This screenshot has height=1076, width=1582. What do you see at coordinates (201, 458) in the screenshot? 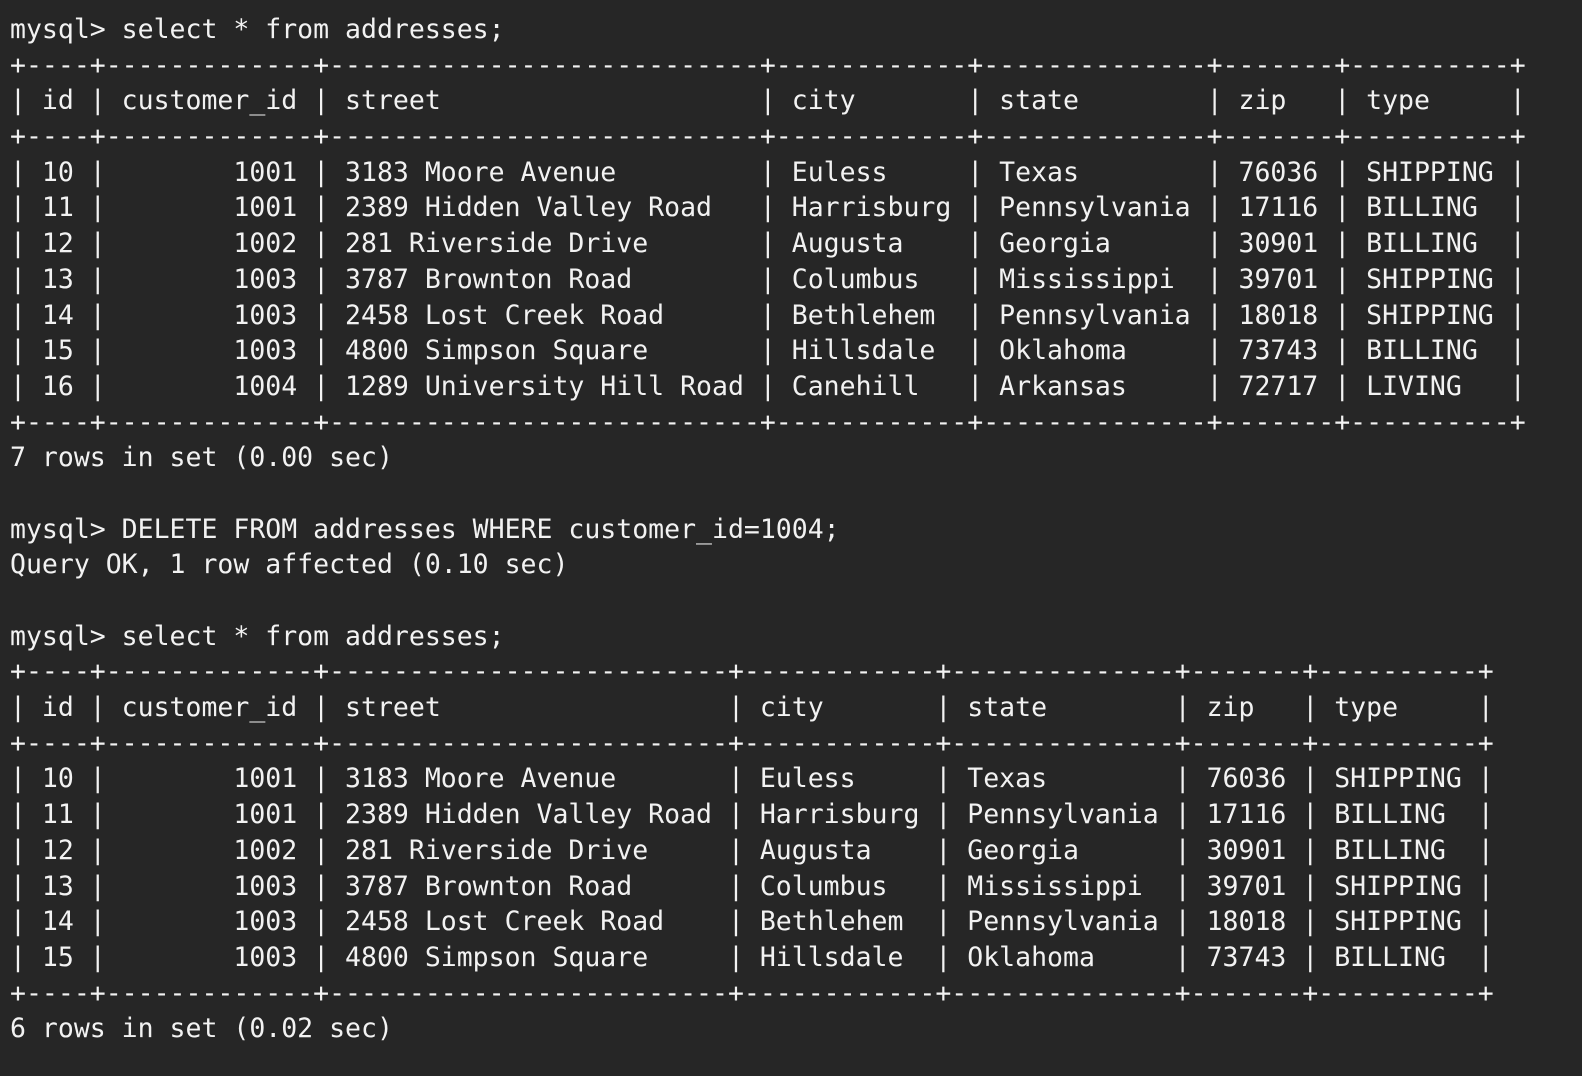
I see `result-status: 7 rows in set (0.00 sec)` at bounding box center [201, 458].